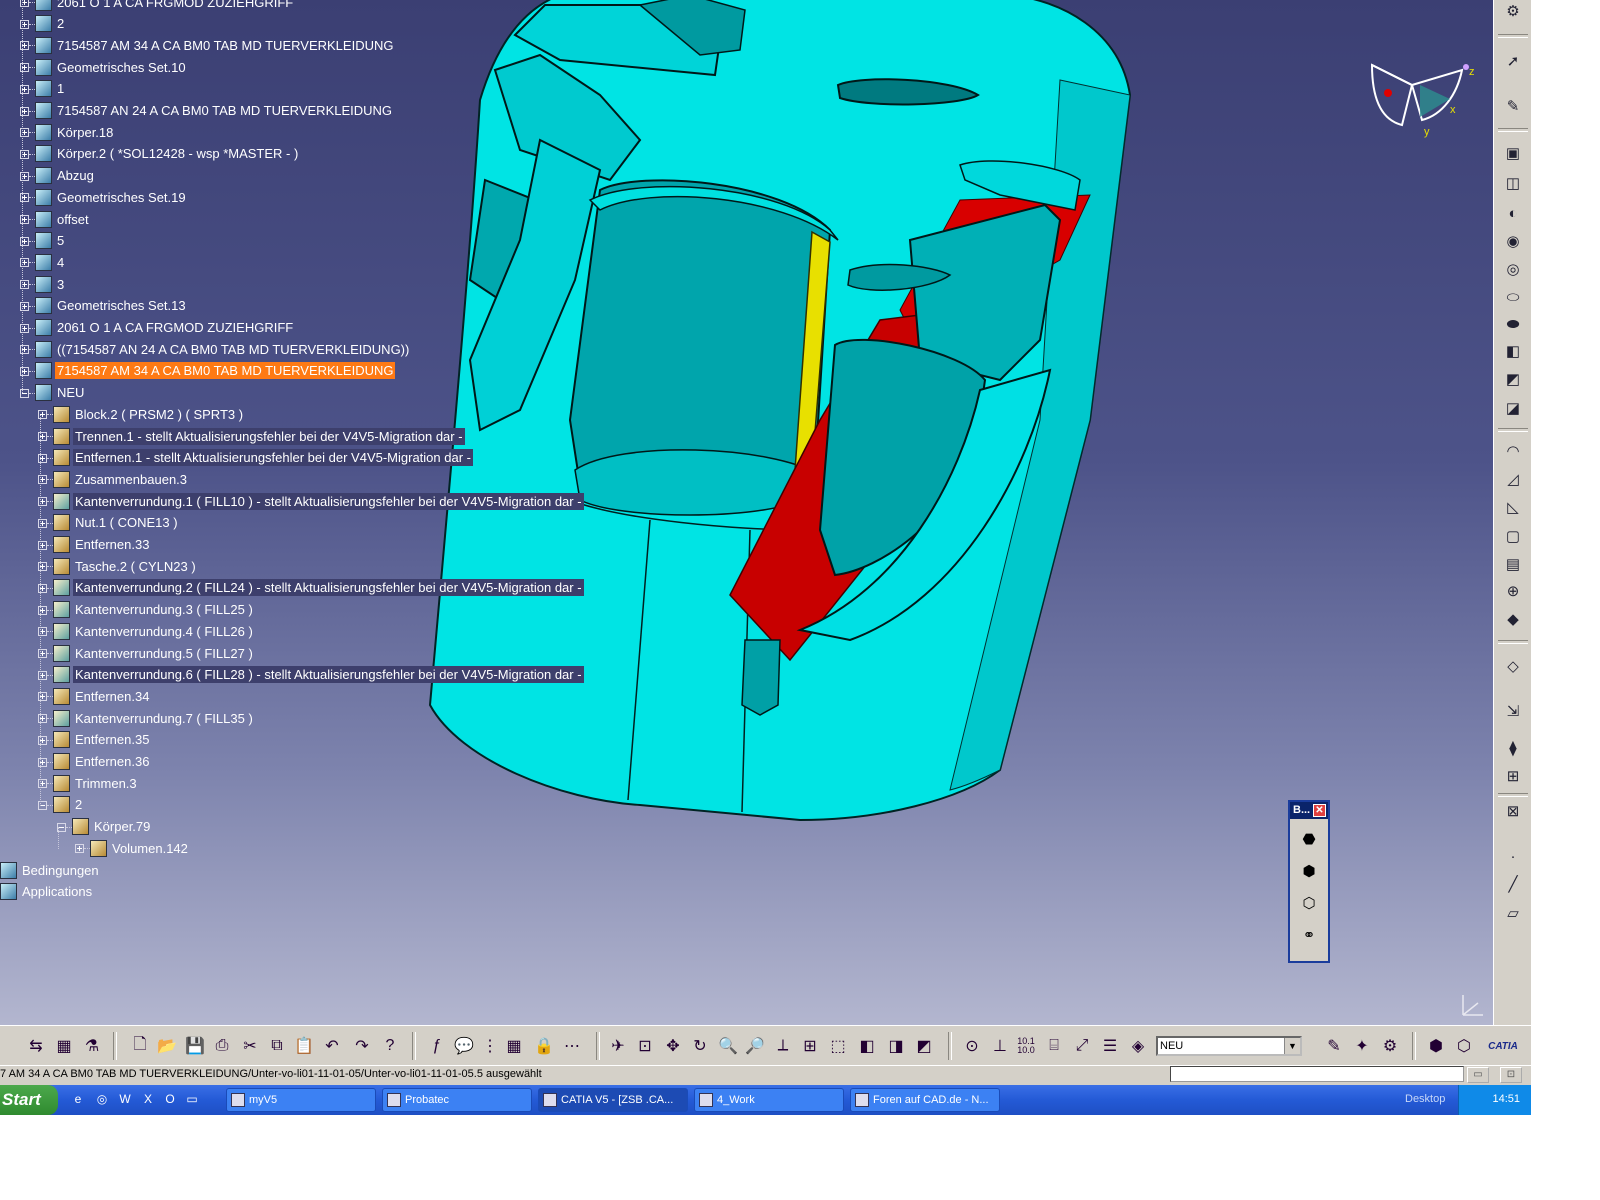 Image resolution: width=1600 pixels, height=1200 pixels. Describe the element at coordinates (112, 827) in the screenshot. I see `tree-node: Körper.79` at that location.